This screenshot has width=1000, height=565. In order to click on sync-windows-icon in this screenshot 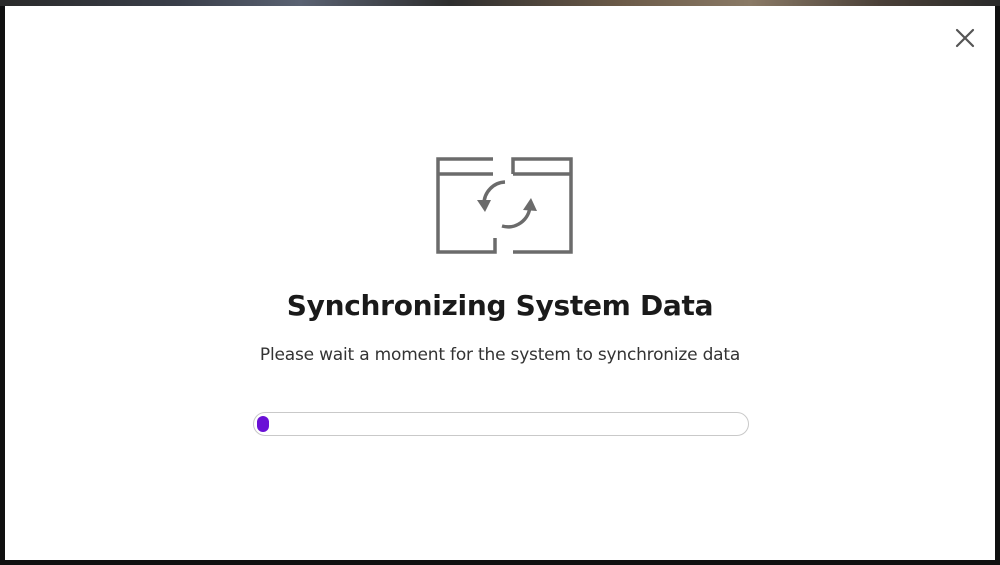, I will do `click(504, 205)`.